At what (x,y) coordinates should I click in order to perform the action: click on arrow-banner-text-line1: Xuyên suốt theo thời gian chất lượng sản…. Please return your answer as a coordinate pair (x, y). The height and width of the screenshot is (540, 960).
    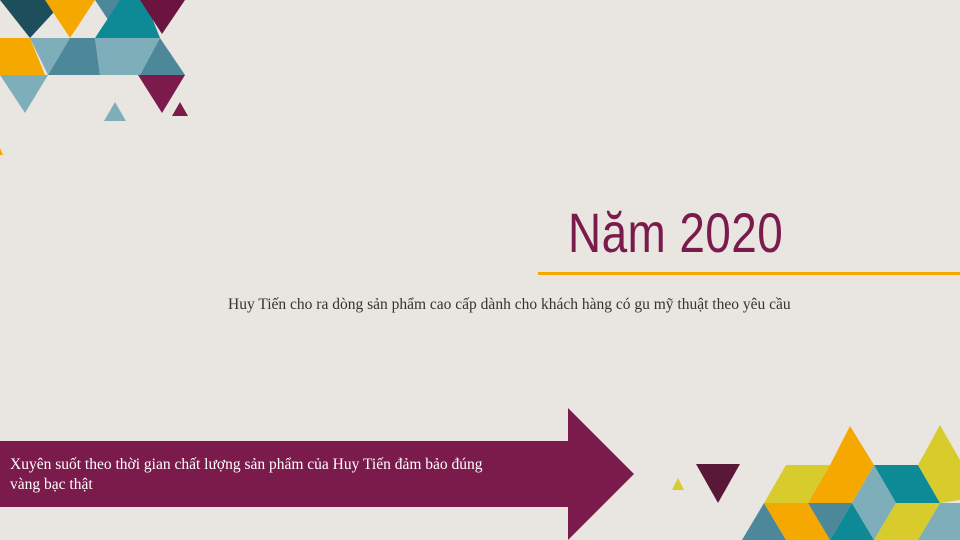
    Looking at the image, I should click on (246, 464).